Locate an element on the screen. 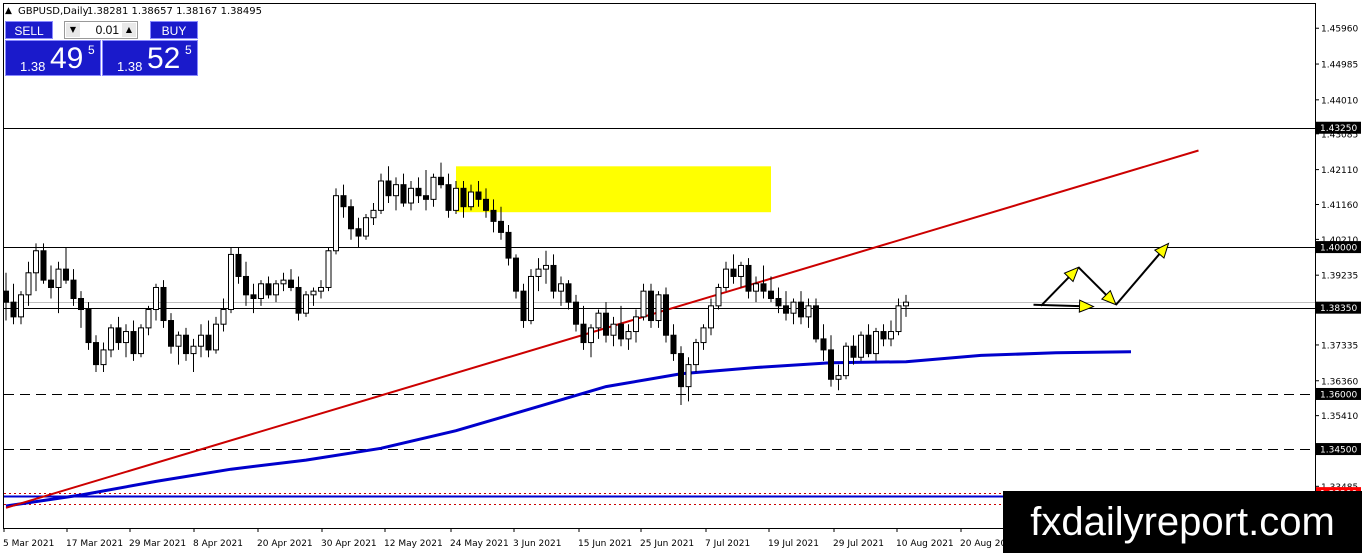  x-tick-label: 7 Jul 2021 is located at coordinates (727, 544).